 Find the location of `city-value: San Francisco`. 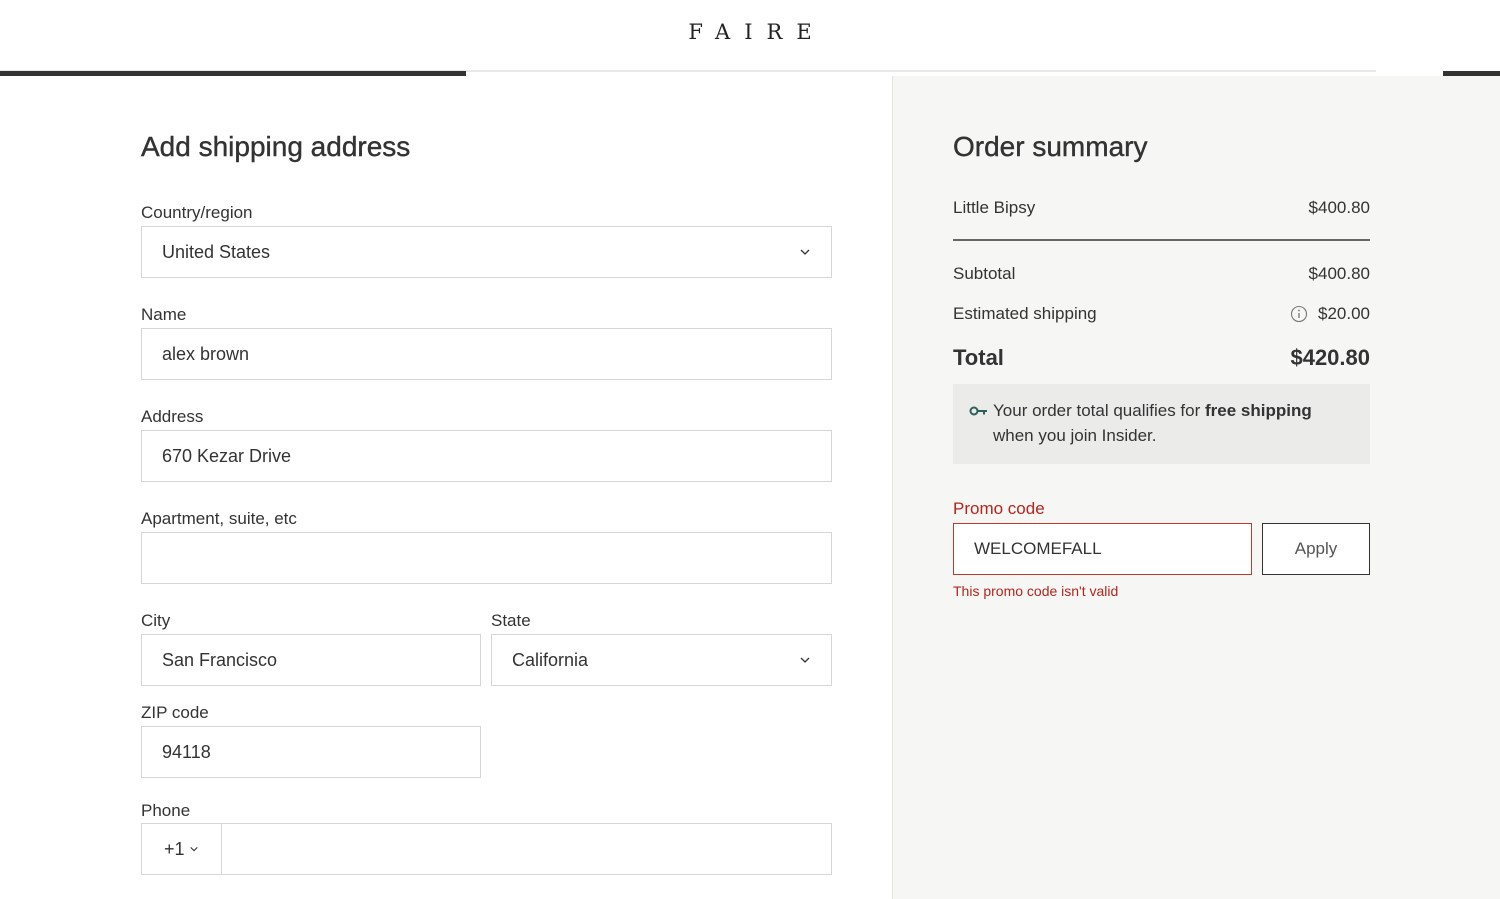

city-value: San Francisco is located at coordinates (220, 659).